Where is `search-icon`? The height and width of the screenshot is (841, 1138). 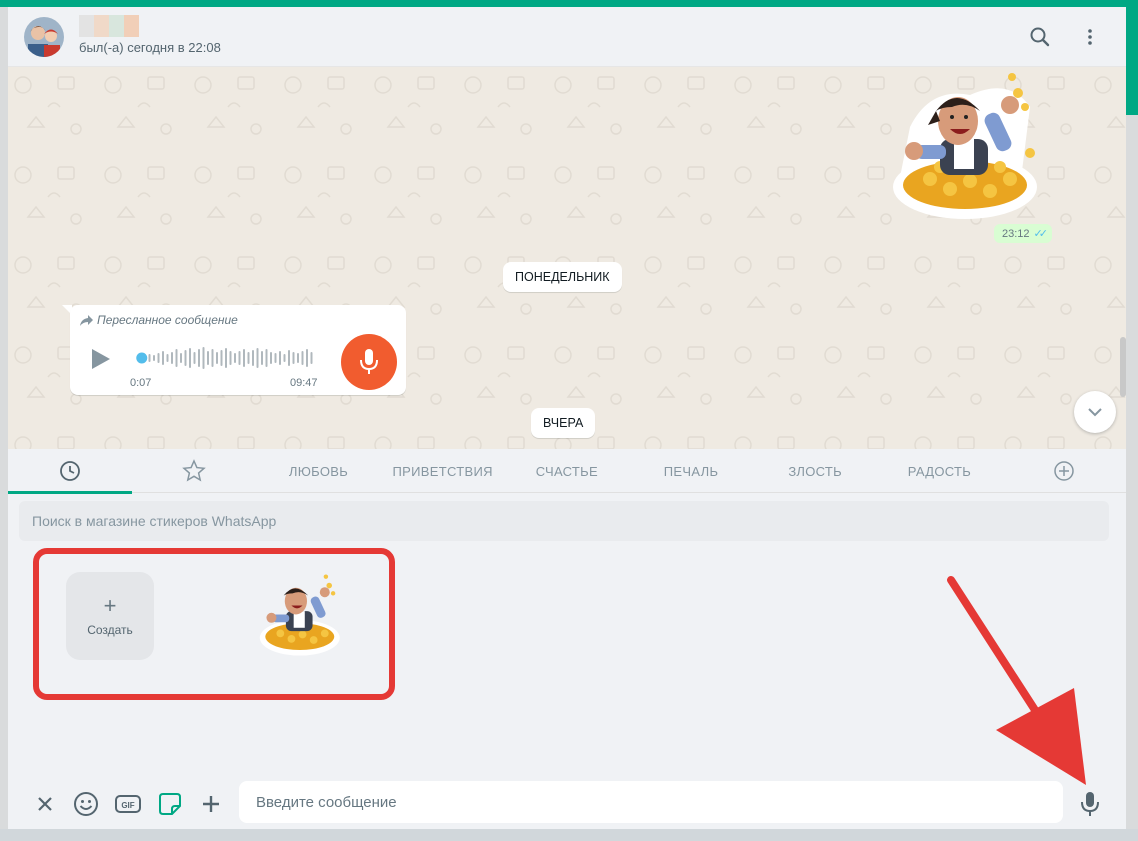 search-icon is located at coordinates (1040, 37).